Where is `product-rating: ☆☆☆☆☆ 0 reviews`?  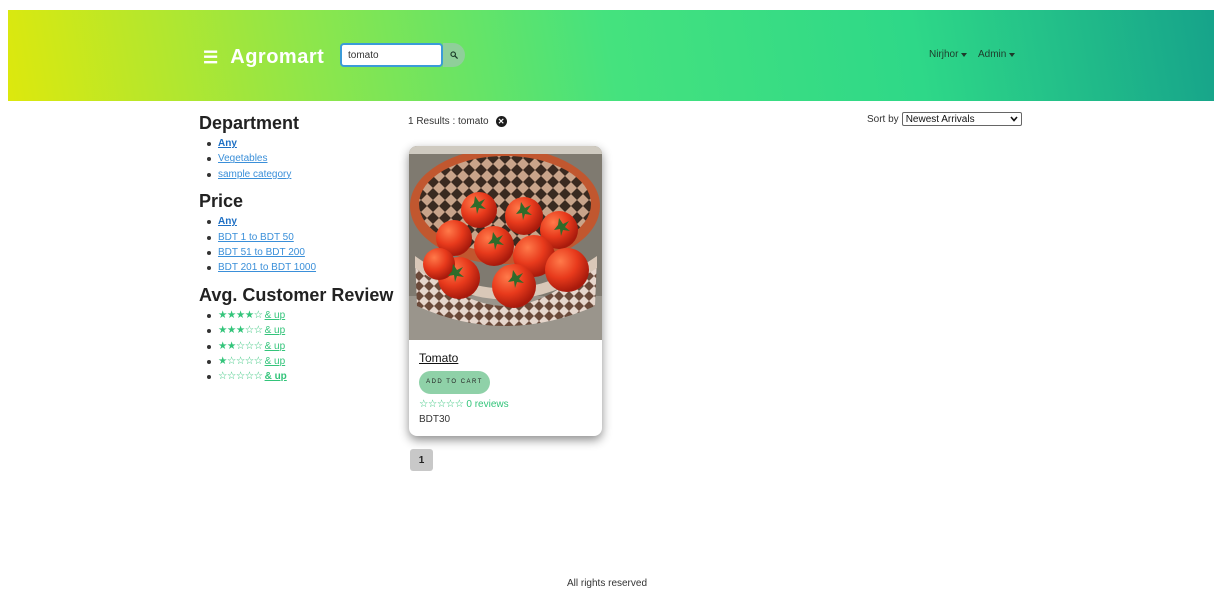
product-rating: ☆☆☆☆☆ 0 reviews is located at coordinates (464, 404).